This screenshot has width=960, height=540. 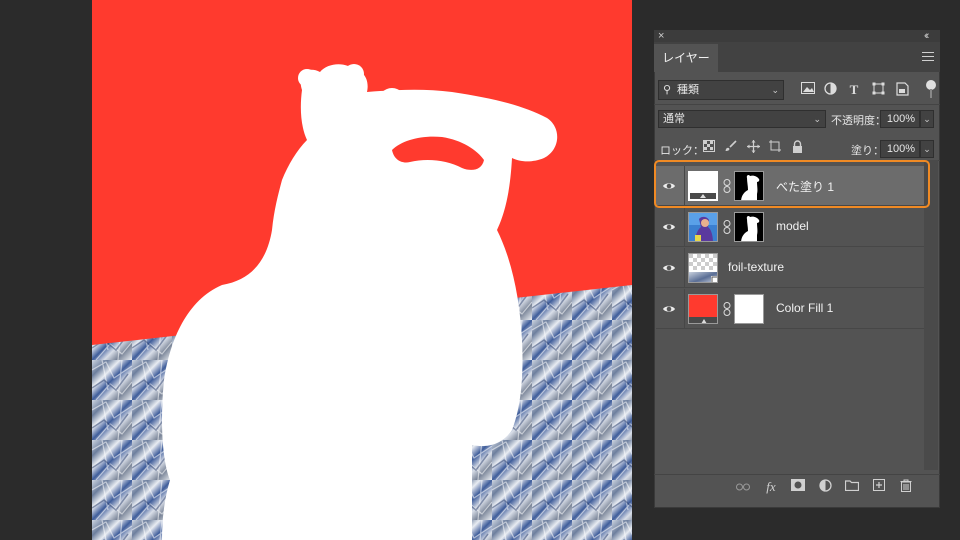 What do you see at coordinates (927, 36) in the screenshot?
I see `collapse-panel-button: ‹‹` at bounding box center [927, 36].